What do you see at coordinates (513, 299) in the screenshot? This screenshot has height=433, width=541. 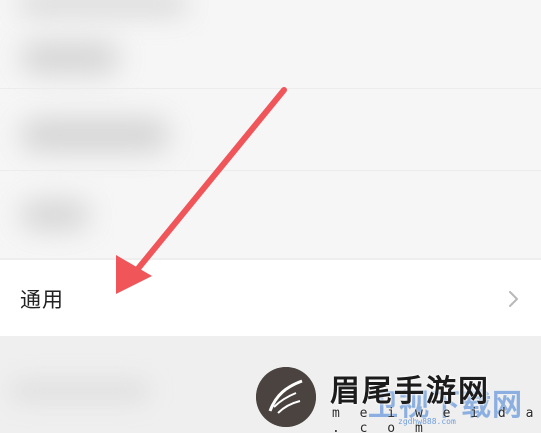 I see `chevron-right-icon` at bounding box center [513, 299].